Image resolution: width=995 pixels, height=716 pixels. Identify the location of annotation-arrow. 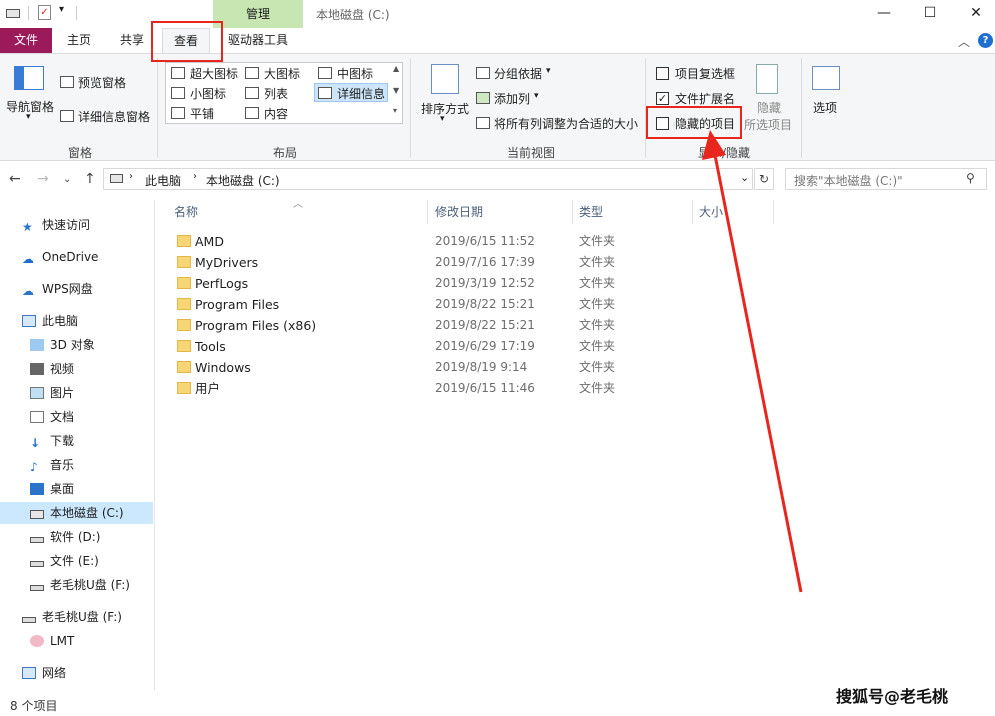
(752, 361).